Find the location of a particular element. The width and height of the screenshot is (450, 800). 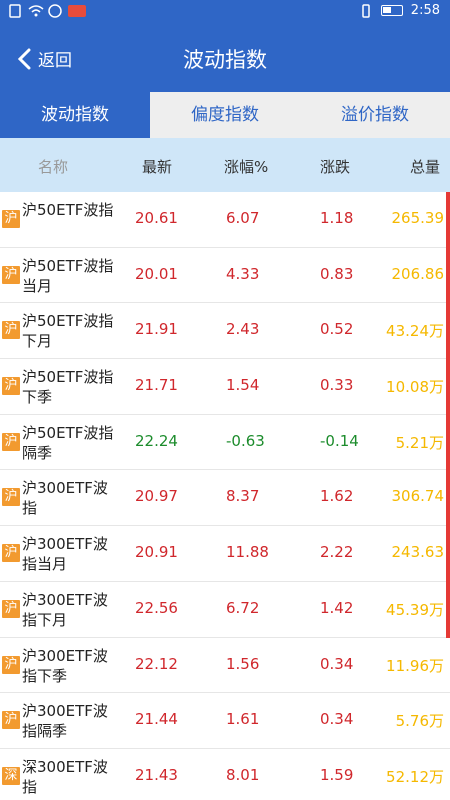

row-latest: 22.24 is located at coordinates (156, 440).